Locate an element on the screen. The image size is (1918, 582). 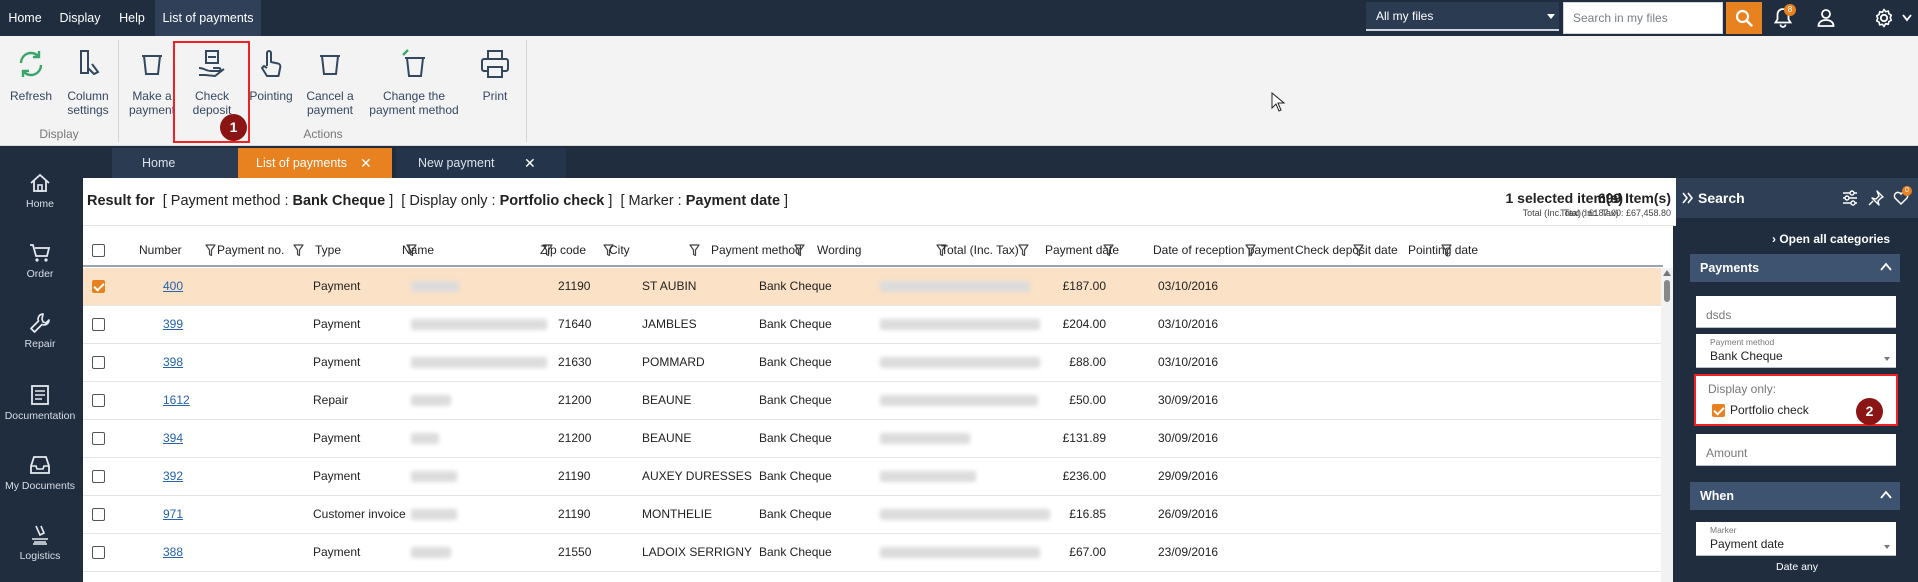
vertical-scrollbar is located at coordinates (1667, 425).